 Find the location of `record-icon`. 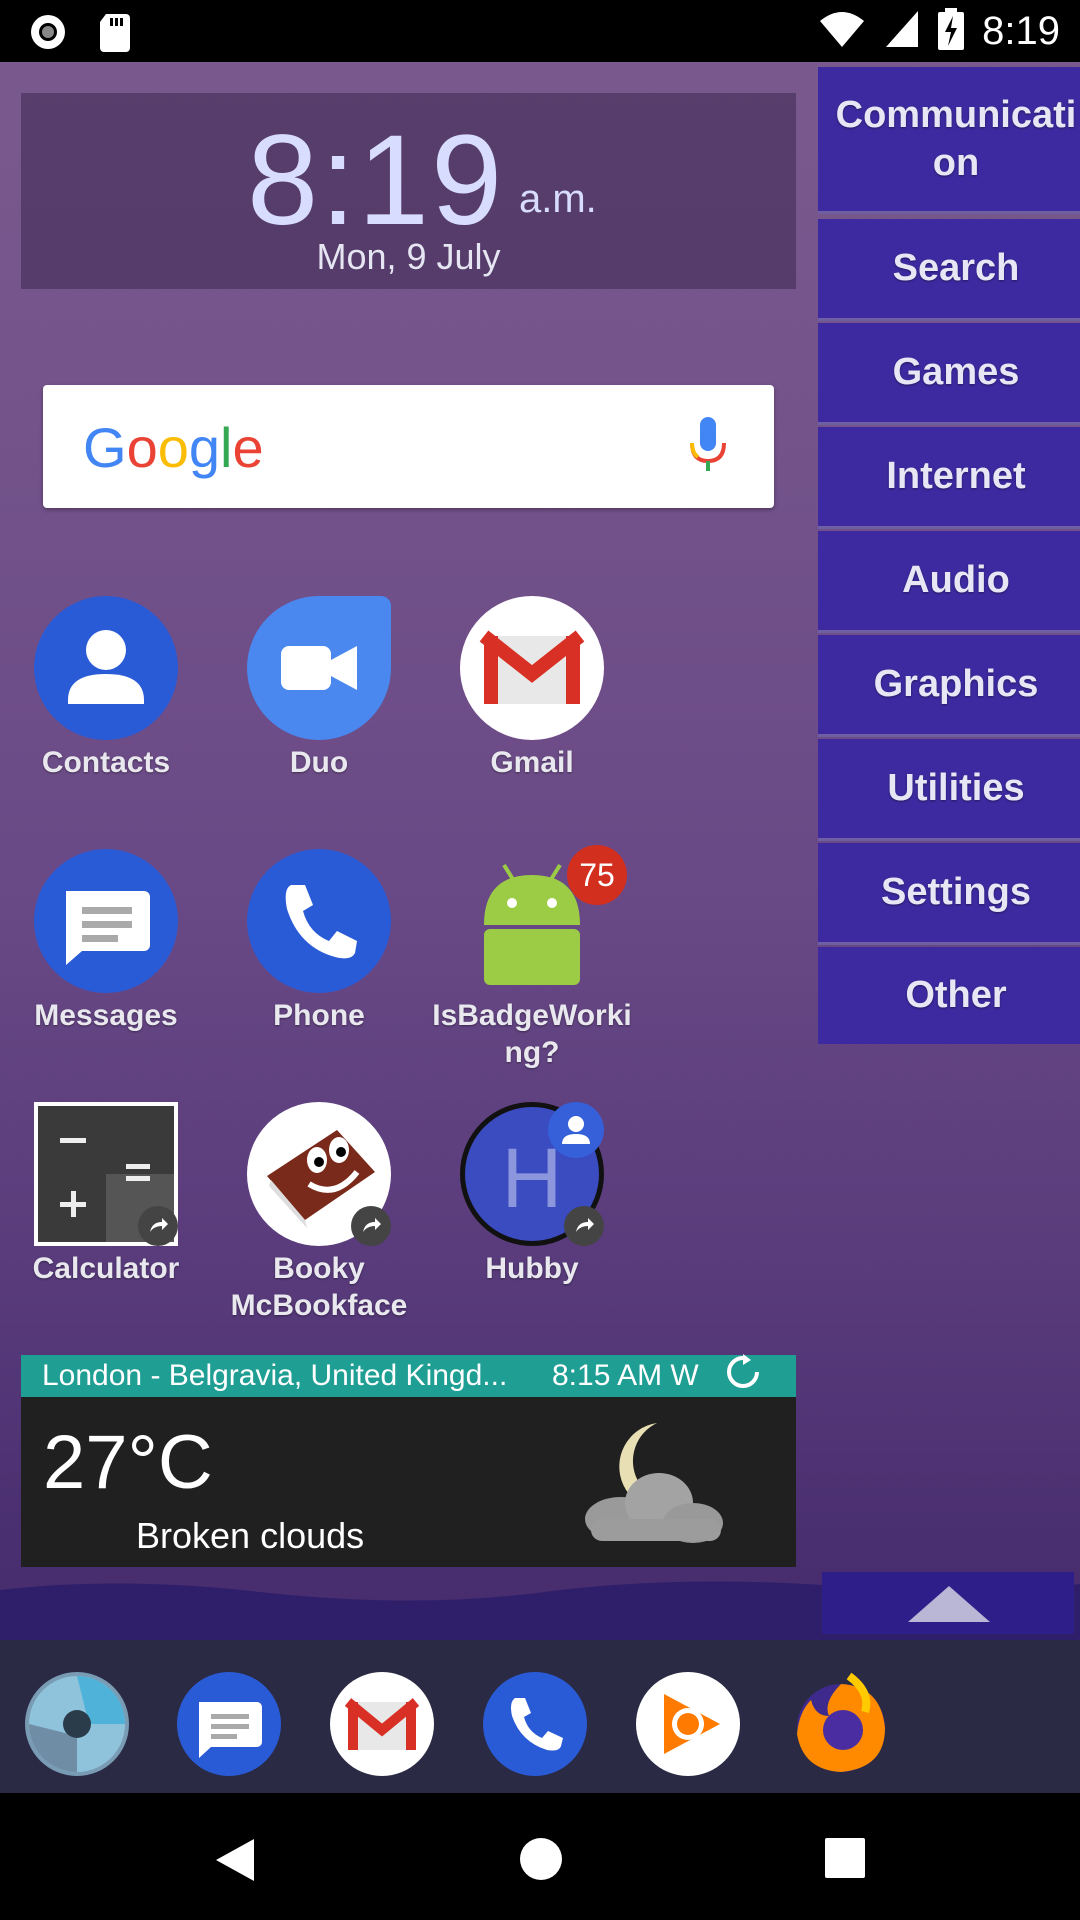

record-icon is located at coordinates (48, 34).